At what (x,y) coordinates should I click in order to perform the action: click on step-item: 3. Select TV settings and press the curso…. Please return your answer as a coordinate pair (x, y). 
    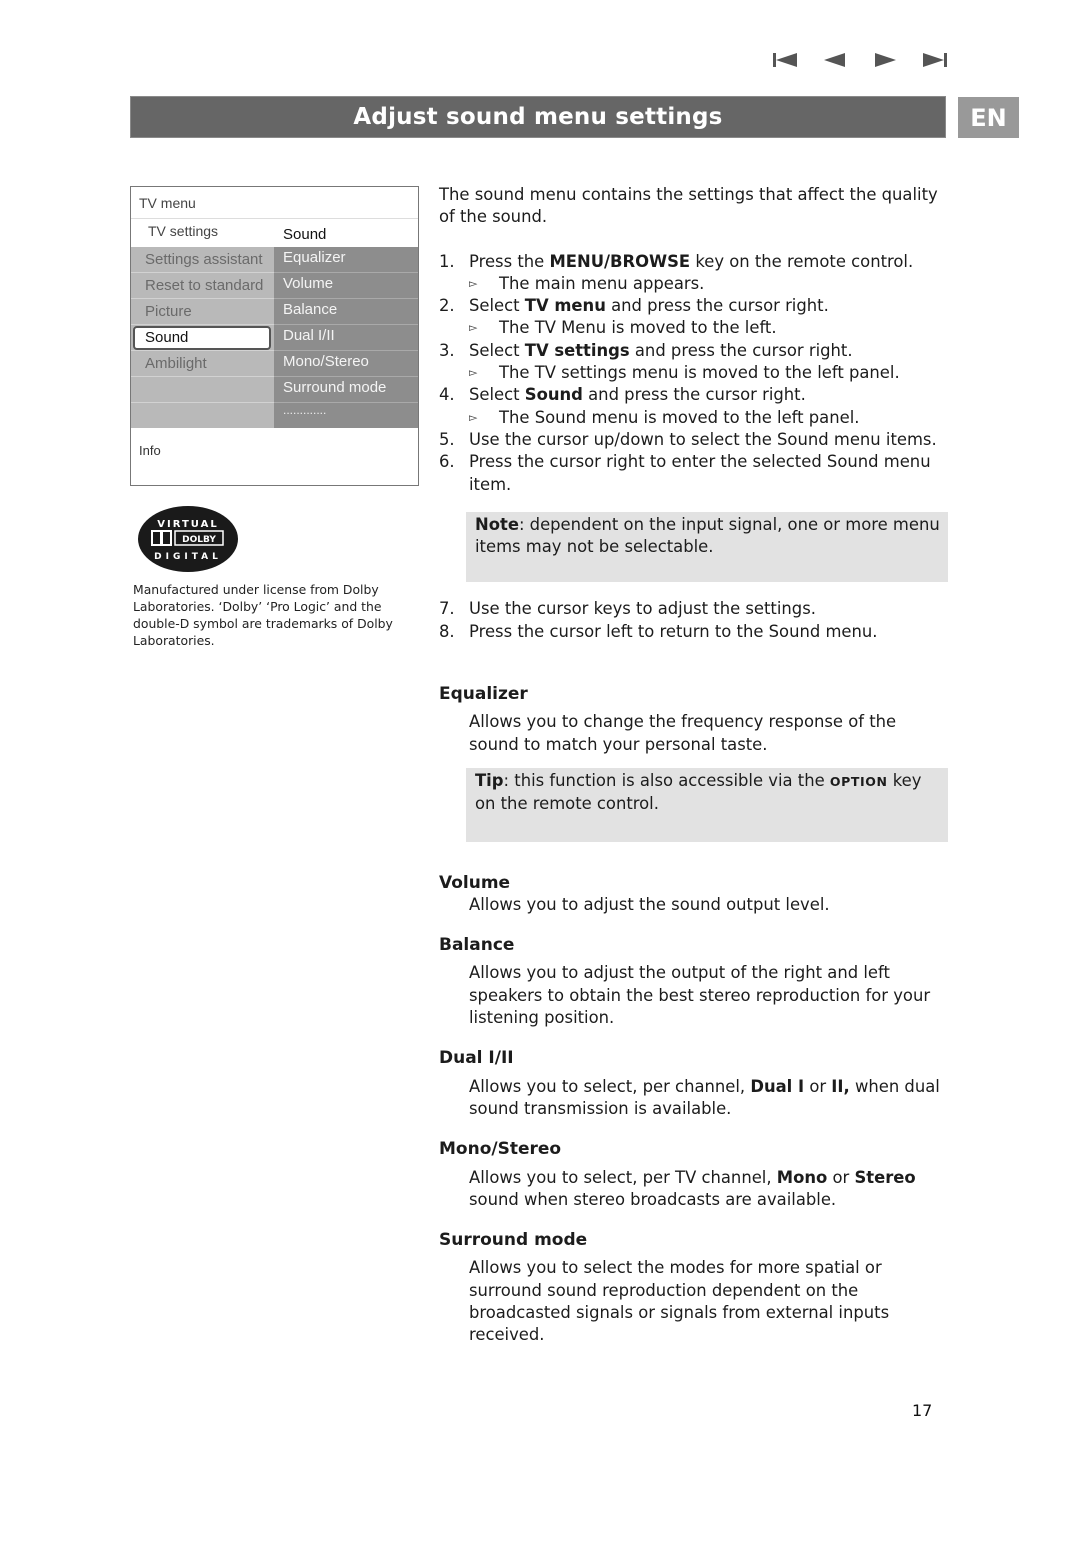
    Looking at the image, I should click on (694, 351).